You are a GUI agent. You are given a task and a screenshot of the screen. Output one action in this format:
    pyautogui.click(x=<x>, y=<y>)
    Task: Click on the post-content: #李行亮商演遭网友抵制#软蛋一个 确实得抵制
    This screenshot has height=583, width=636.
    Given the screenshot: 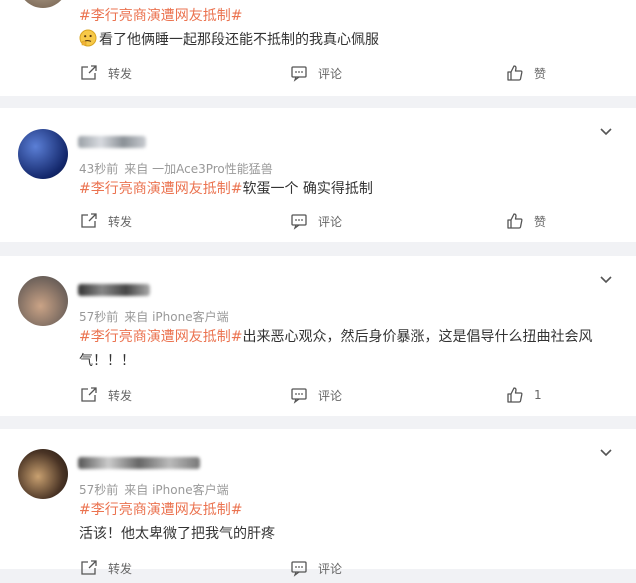 What is the action you would take?
    pyautogui.click(x=342, y=189)
    